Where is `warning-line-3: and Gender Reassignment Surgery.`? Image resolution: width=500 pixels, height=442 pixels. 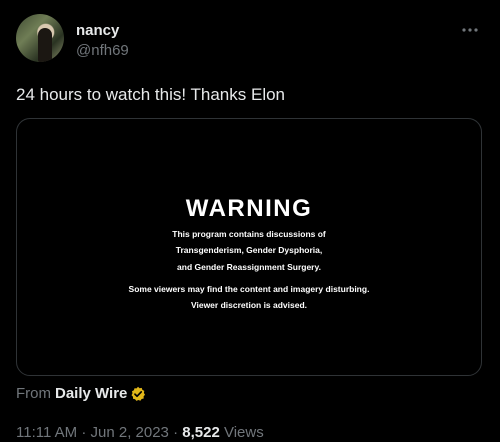 warning-line-3: and Gender Reassignment Surgery. is located at coordinates (249, 267).